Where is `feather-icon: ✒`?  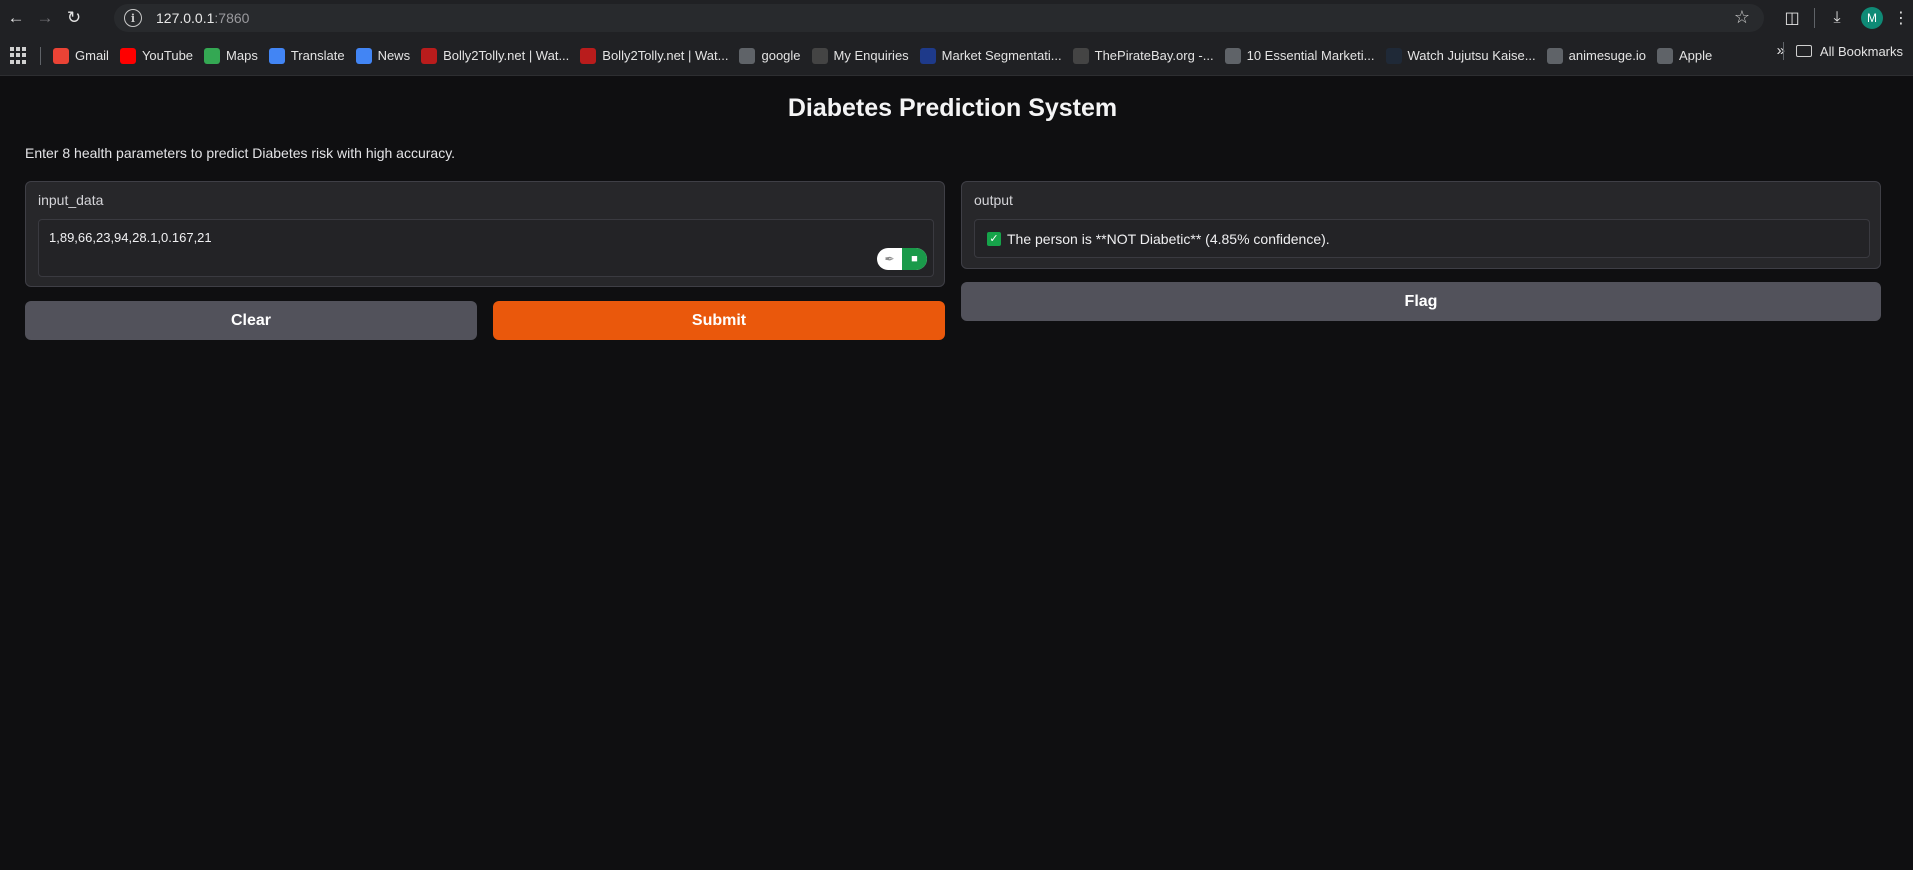
feather-icon: ✒ is located at coordinates (889, 259).